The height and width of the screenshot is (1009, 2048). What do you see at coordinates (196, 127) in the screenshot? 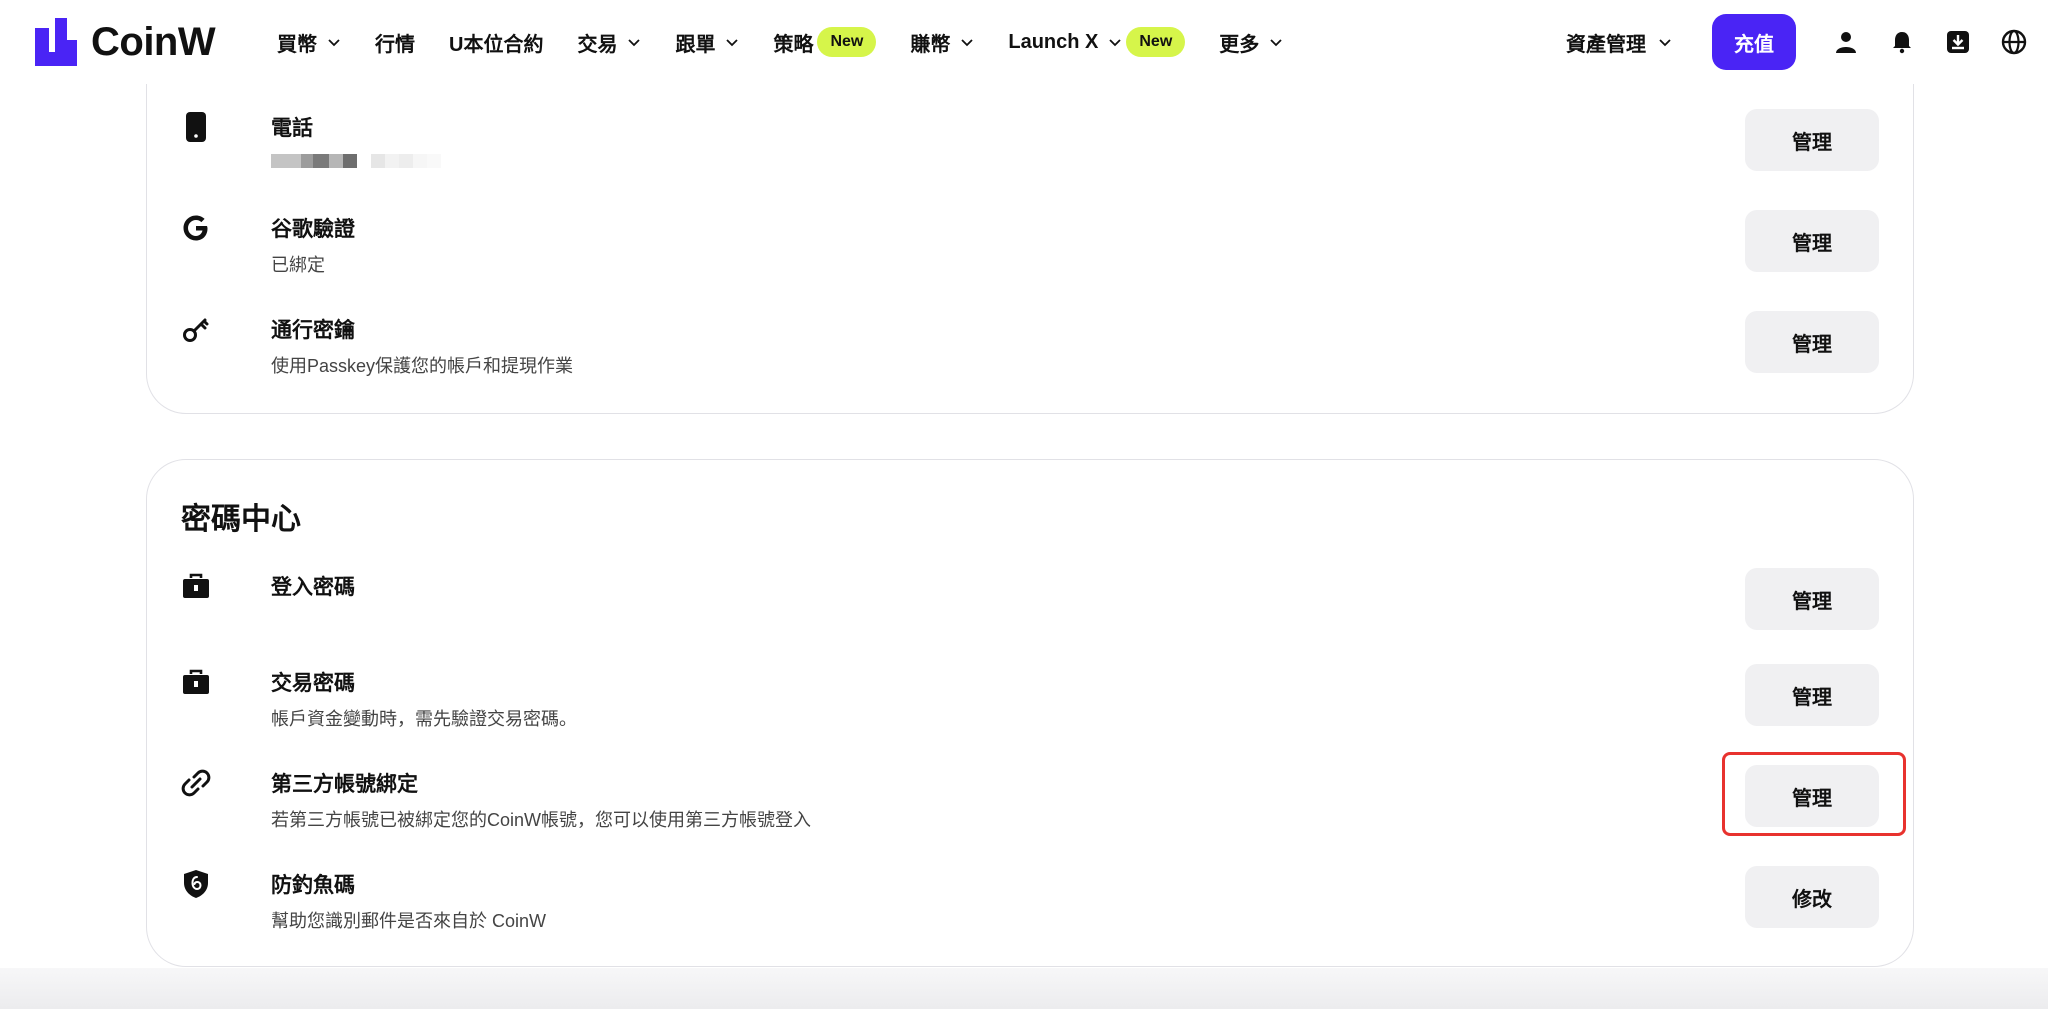
I see `phone-icon` at bounding box center [196, 127].